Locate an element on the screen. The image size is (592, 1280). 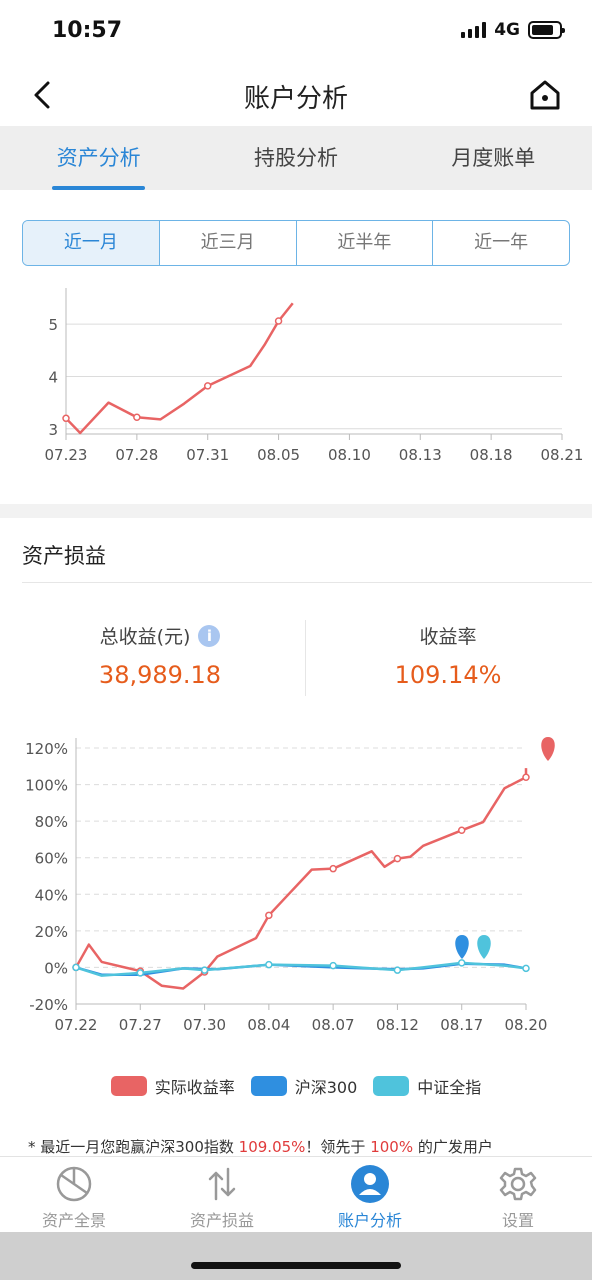
time-range-selector: 近一月 近三月 近半年 近一年 is located at coordinates (296, 243).